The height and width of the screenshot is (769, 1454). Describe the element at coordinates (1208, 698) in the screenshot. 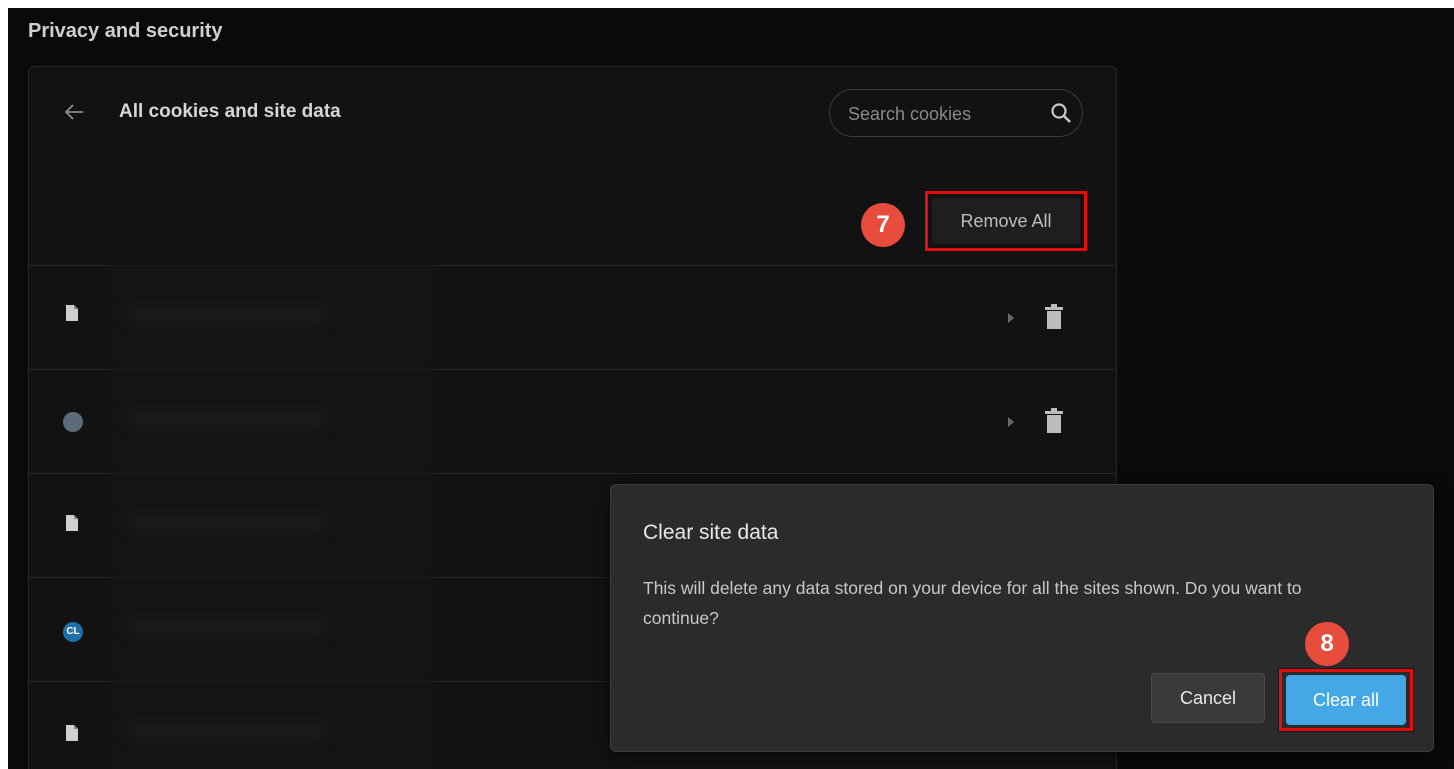

I see `cancel-button: Cancel` at that location.